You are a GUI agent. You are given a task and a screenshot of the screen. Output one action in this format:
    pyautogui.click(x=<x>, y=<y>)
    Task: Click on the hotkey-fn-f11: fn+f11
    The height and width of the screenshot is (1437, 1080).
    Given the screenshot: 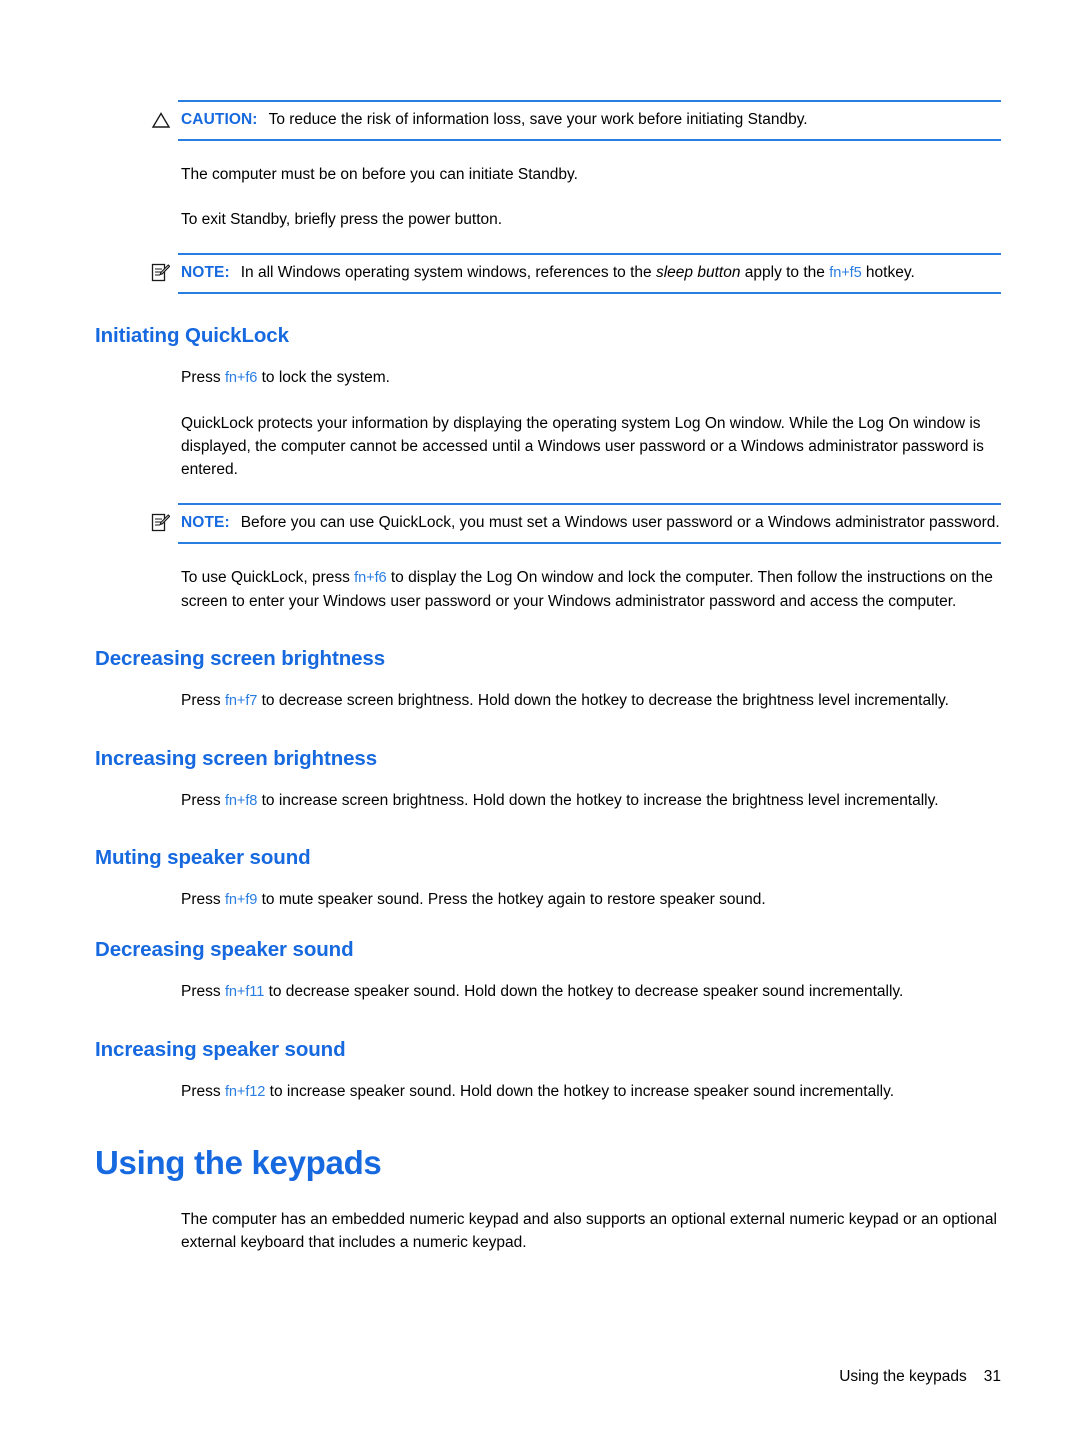 What is the action you would take?
    pyautogui.click(x=244, y=992)
    